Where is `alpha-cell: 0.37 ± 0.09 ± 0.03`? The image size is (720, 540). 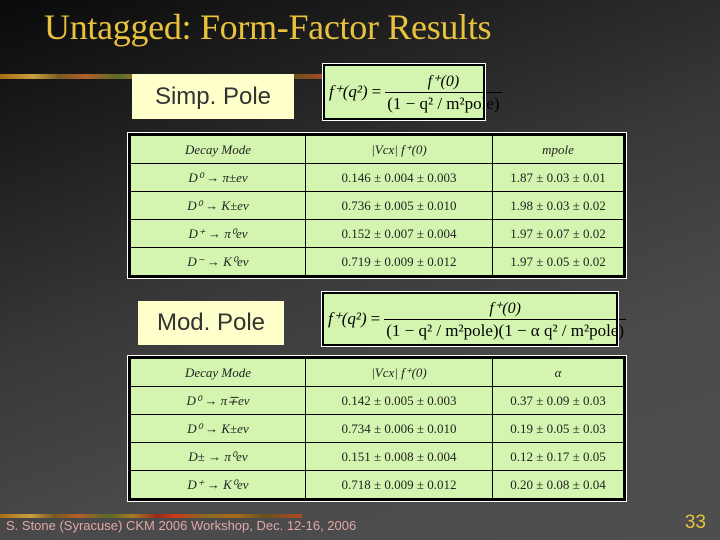 alpha-cell: 0.37 ± 0.09 ± 0.03 is located at coordinates (558, 400).